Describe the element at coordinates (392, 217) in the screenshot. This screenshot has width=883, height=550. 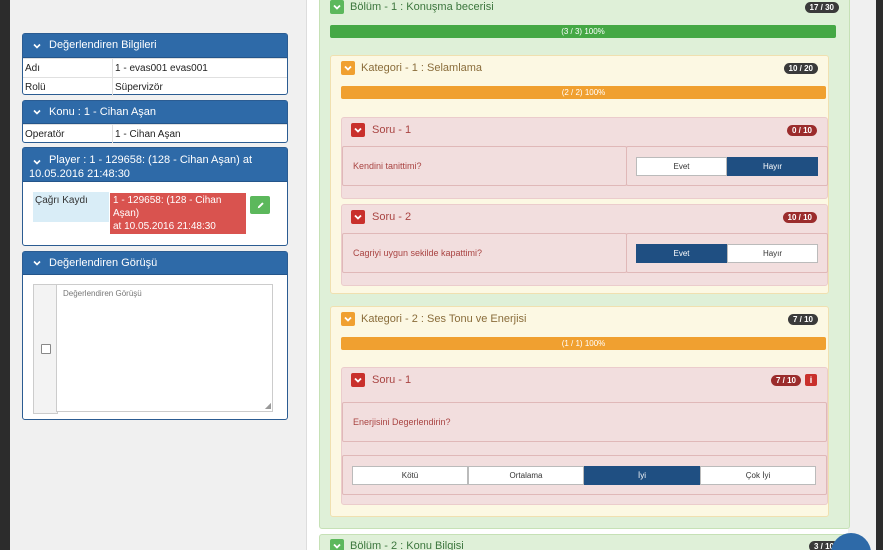
I see `question-title: Soru - 2` at that location.